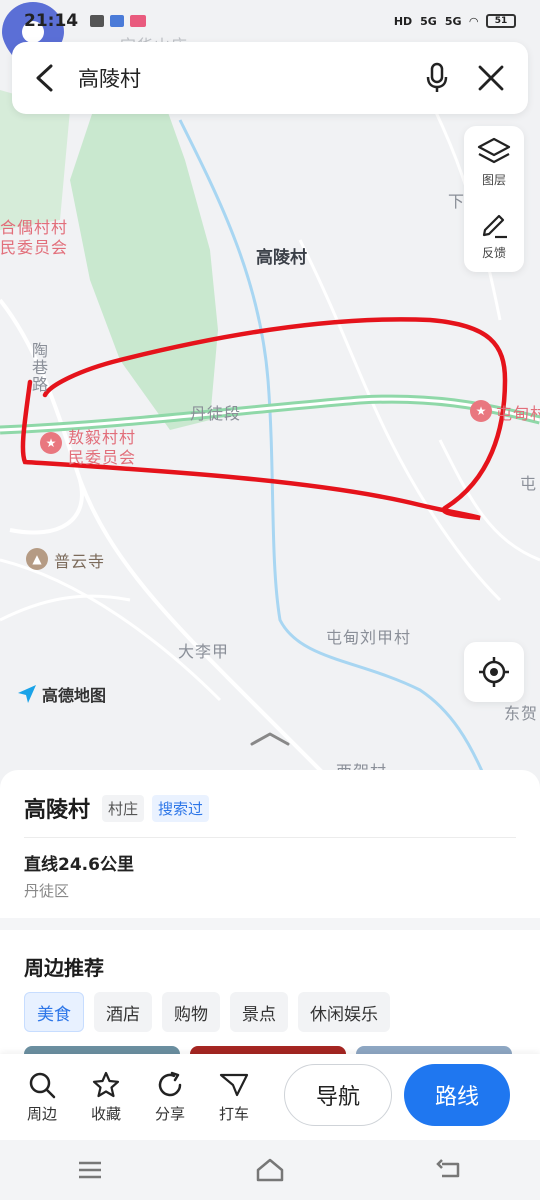 This screenshot has height=1200, width=540. Describe the element at coordinates (450, 1170) in the screenshot. I see `back-nav-icon` at that location.